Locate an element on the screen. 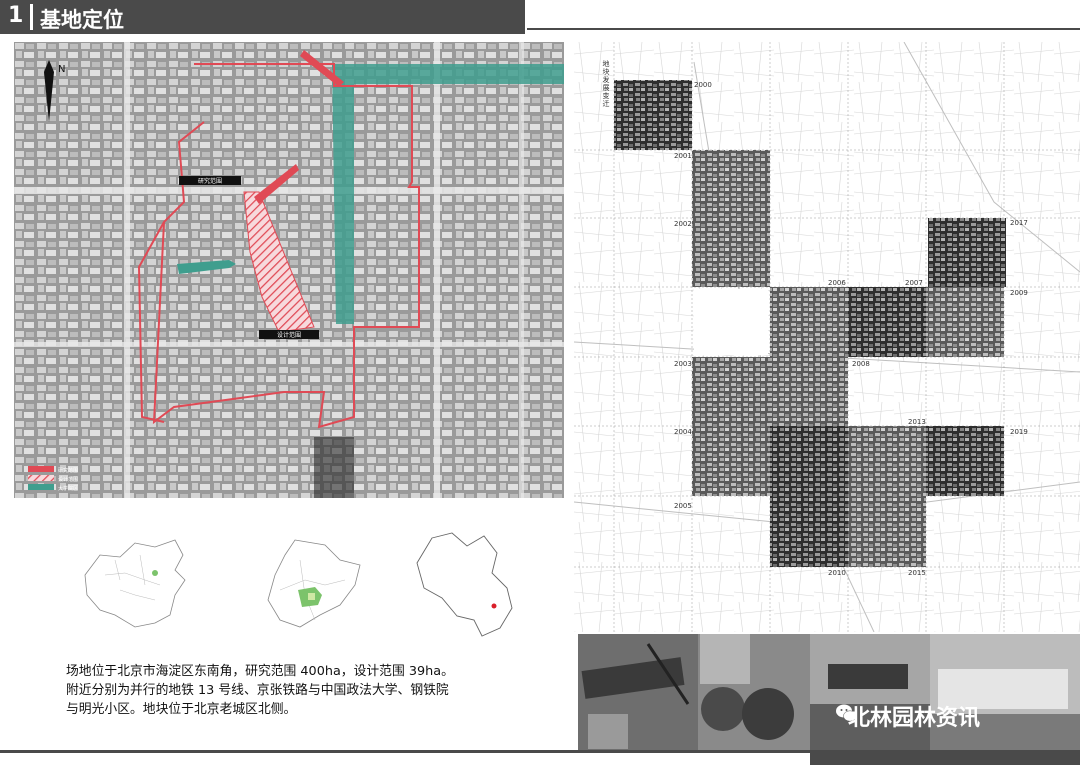  year-label: 2002 is located at coordinates (683, 224).